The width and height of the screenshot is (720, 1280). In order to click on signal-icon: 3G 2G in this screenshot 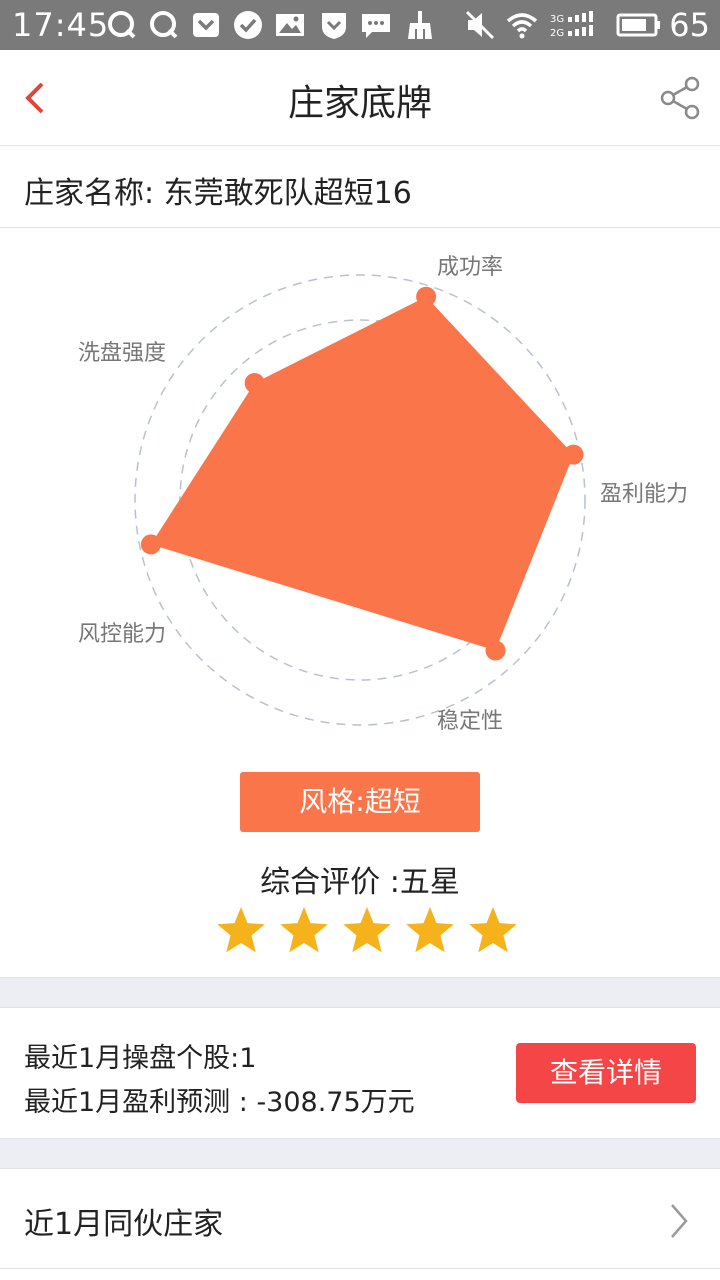, I will do `click(571, 25)`.